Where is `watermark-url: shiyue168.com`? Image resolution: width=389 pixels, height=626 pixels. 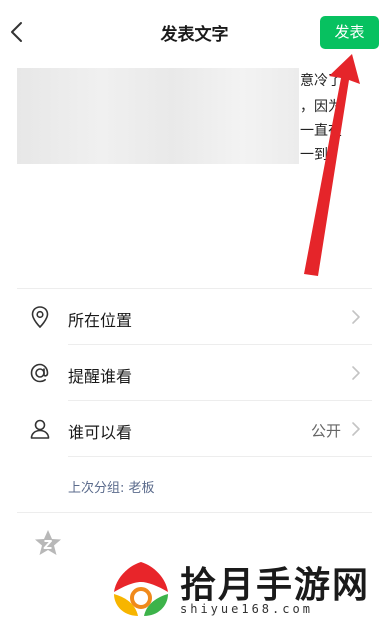
watermark-url: shiyue168.com is located at coordinates (246, 609).